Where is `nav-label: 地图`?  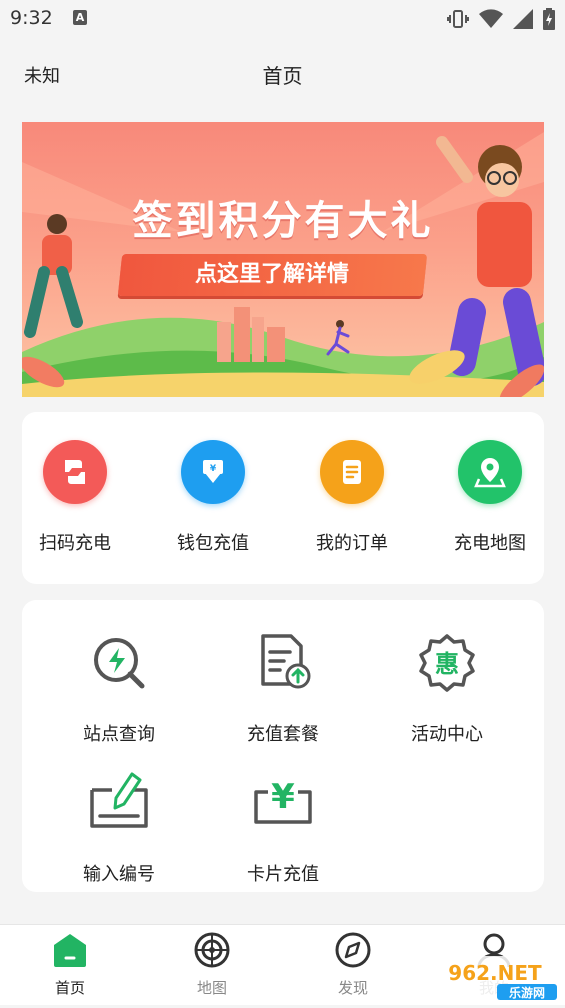 nav-label: 地图 is located at coordinates (211, 988).